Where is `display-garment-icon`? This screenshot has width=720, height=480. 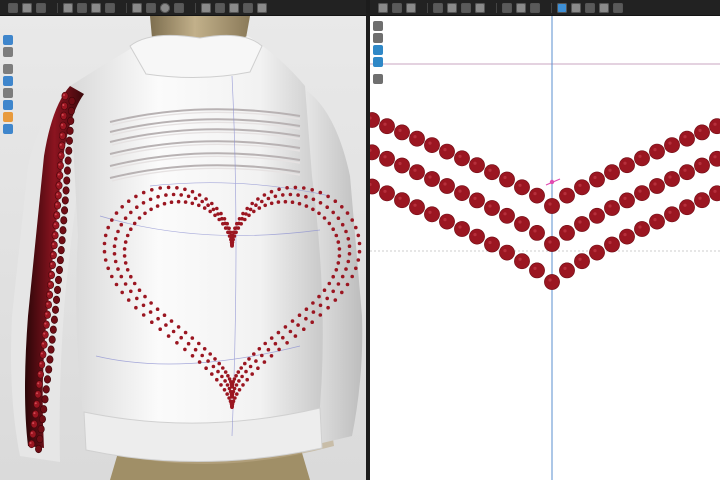
display-garment-icon is located at coordinates (8, 52).